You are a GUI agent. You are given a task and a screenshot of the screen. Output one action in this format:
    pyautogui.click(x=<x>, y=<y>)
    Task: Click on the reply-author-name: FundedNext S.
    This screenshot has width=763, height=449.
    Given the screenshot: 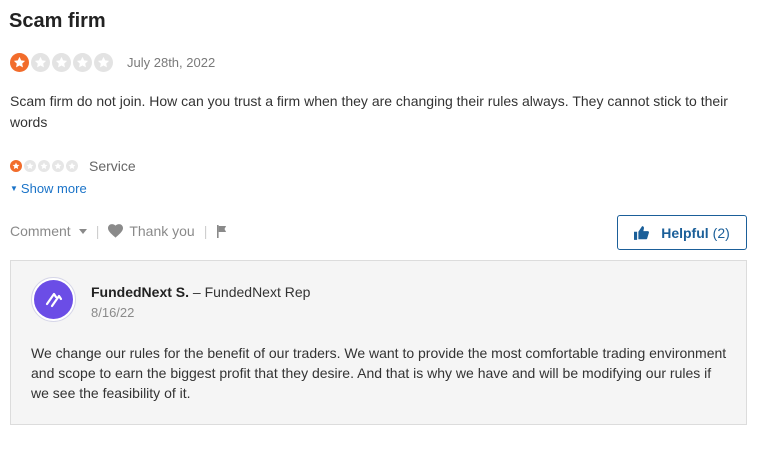 What is the action you would take?
    pyautogui.click(x=140, y=292)
    